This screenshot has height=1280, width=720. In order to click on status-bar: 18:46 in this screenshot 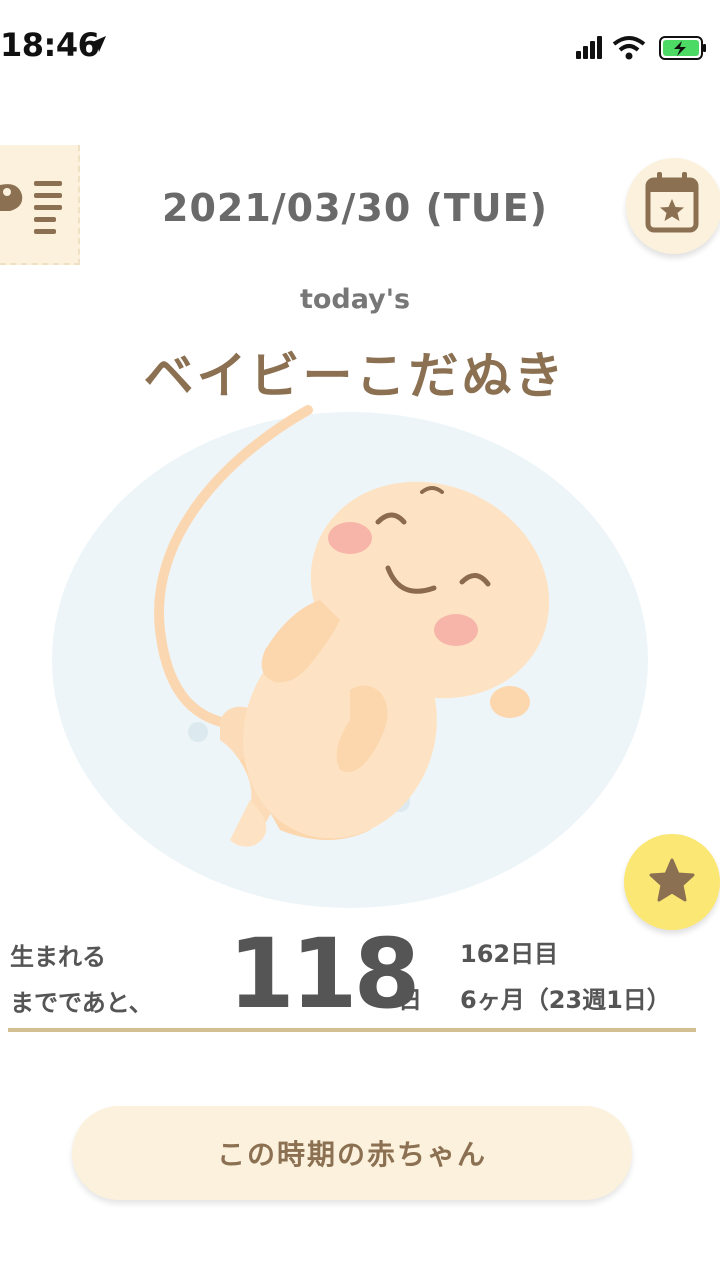, I will do `click(360, 45)`.